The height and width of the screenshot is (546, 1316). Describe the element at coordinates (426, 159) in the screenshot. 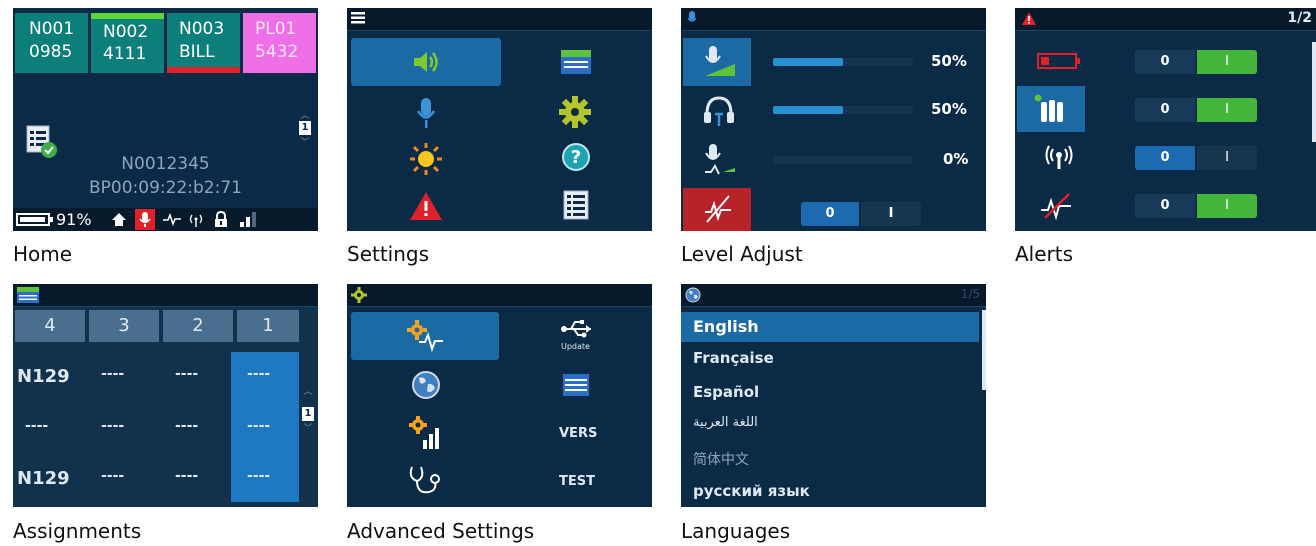

I see `settings-item-brightness` at that location.